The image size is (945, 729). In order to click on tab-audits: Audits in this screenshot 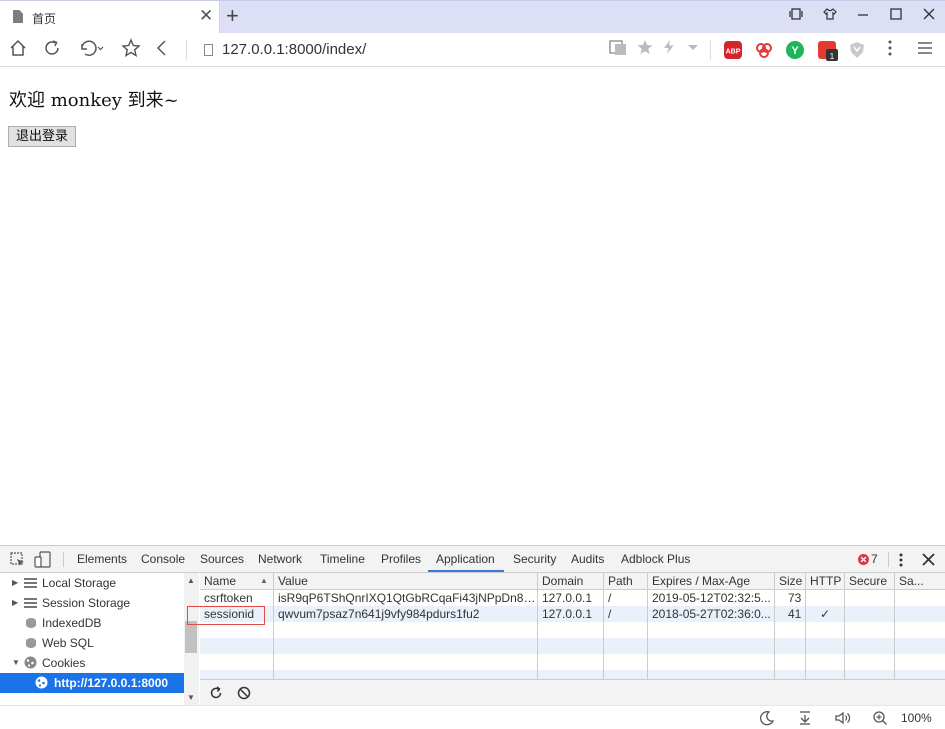, I will do `click(587, 559)`.